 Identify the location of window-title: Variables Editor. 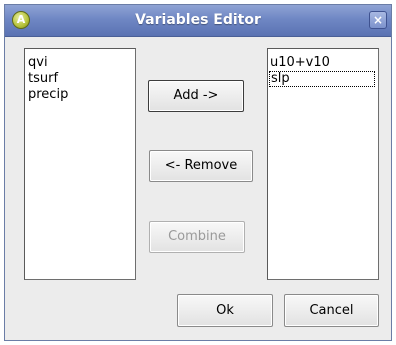
(198, 20).